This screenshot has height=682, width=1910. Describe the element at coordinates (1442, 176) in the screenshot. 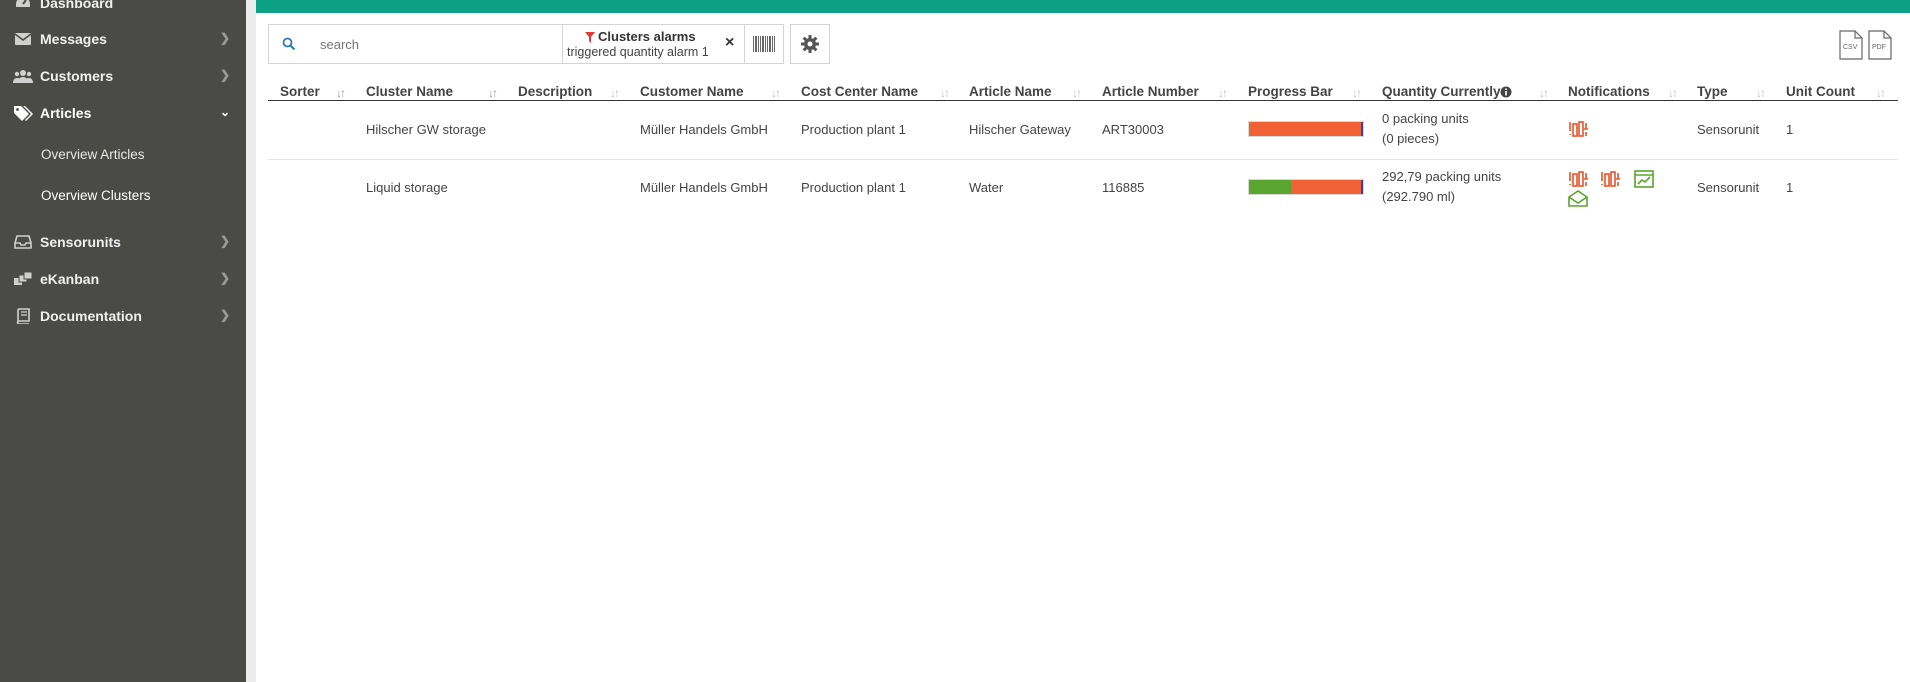

I see `cell-quantity-line1: 292,79 packing units` at that location.